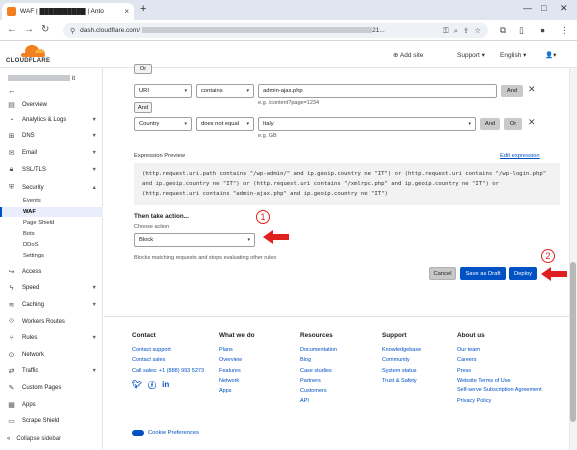 This screenshot has width=577, height=450. What do you see at coordinates (523, 273) in the screenshot?
I see `deploy-button: Deploy` at bounding box center [523, 273].